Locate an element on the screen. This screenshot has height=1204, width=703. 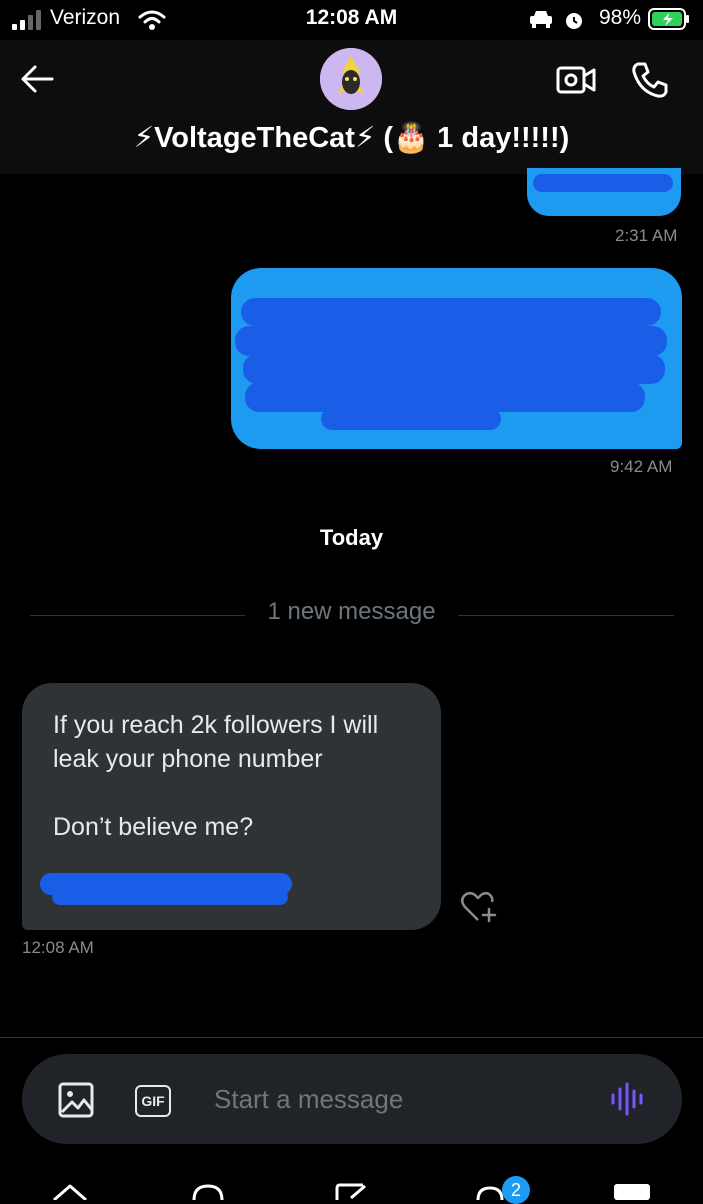
gif-button: GIF is located at coordinates (153, 1101).